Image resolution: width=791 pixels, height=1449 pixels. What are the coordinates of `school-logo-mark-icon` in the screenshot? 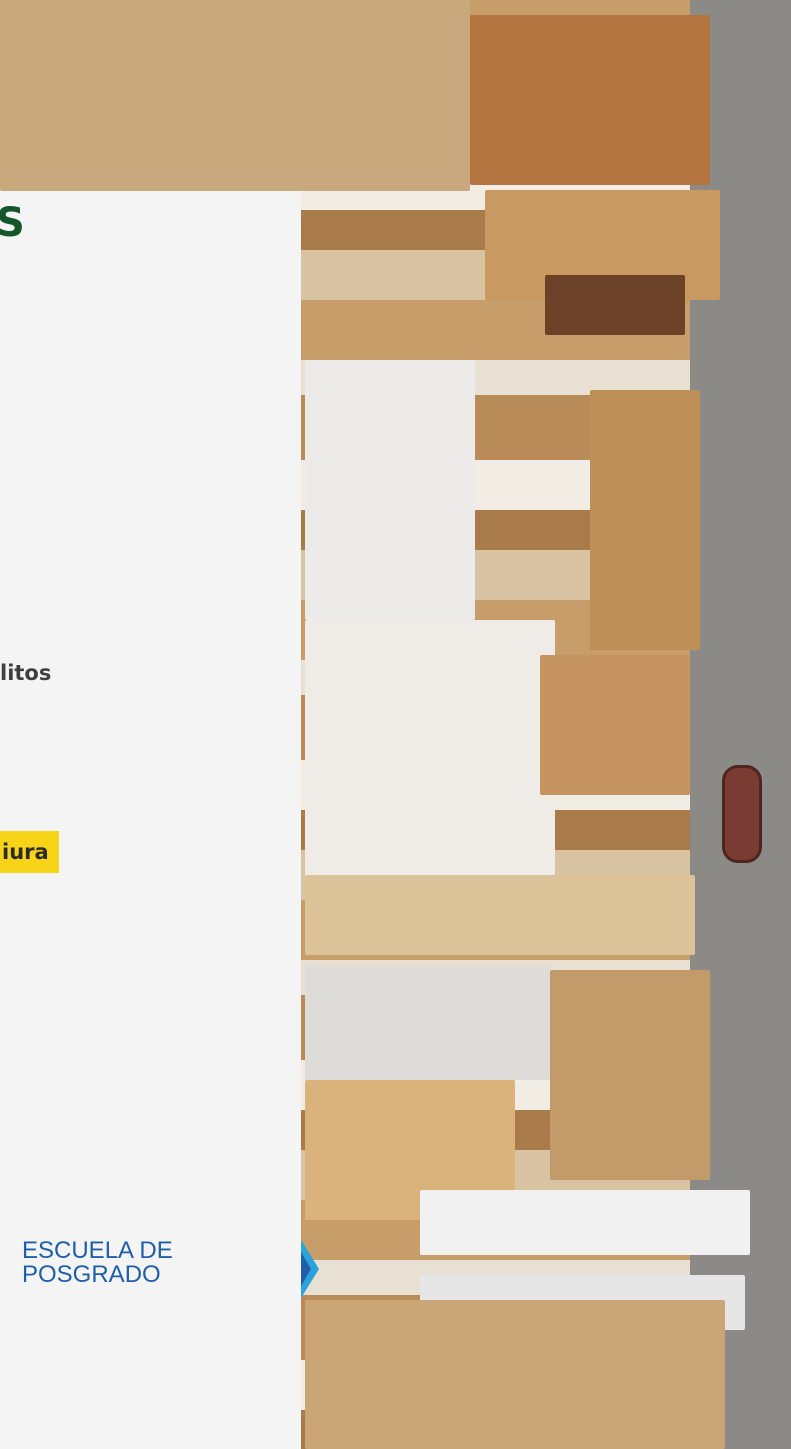 It's located at (311, 1271).